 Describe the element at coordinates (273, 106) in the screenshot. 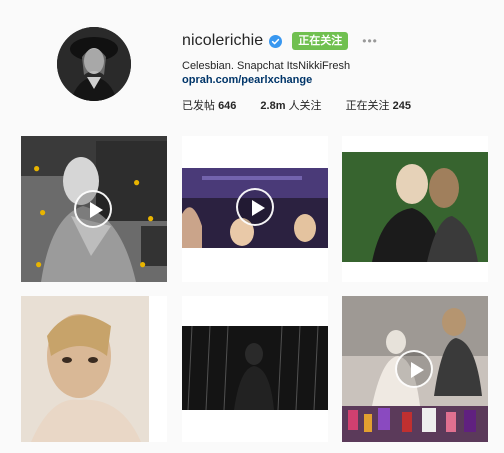

I see `followers-value: 2.8m` at that location.